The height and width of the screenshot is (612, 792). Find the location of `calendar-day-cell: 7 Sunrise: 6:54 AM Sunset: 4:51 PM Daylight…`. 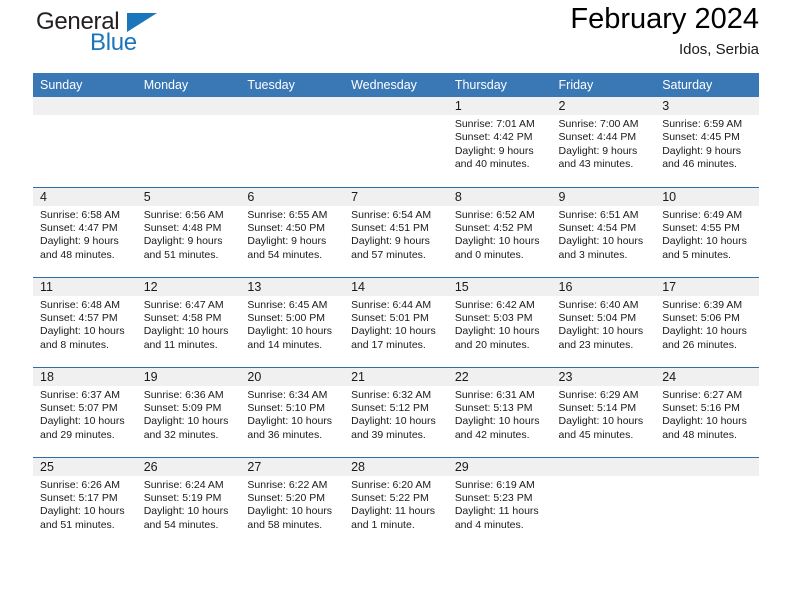

calendar-day-cell: 7 Sunrise: 6:54 AM Sunset: 4:51 PM Daylight… is located at coordinates (396, 231).